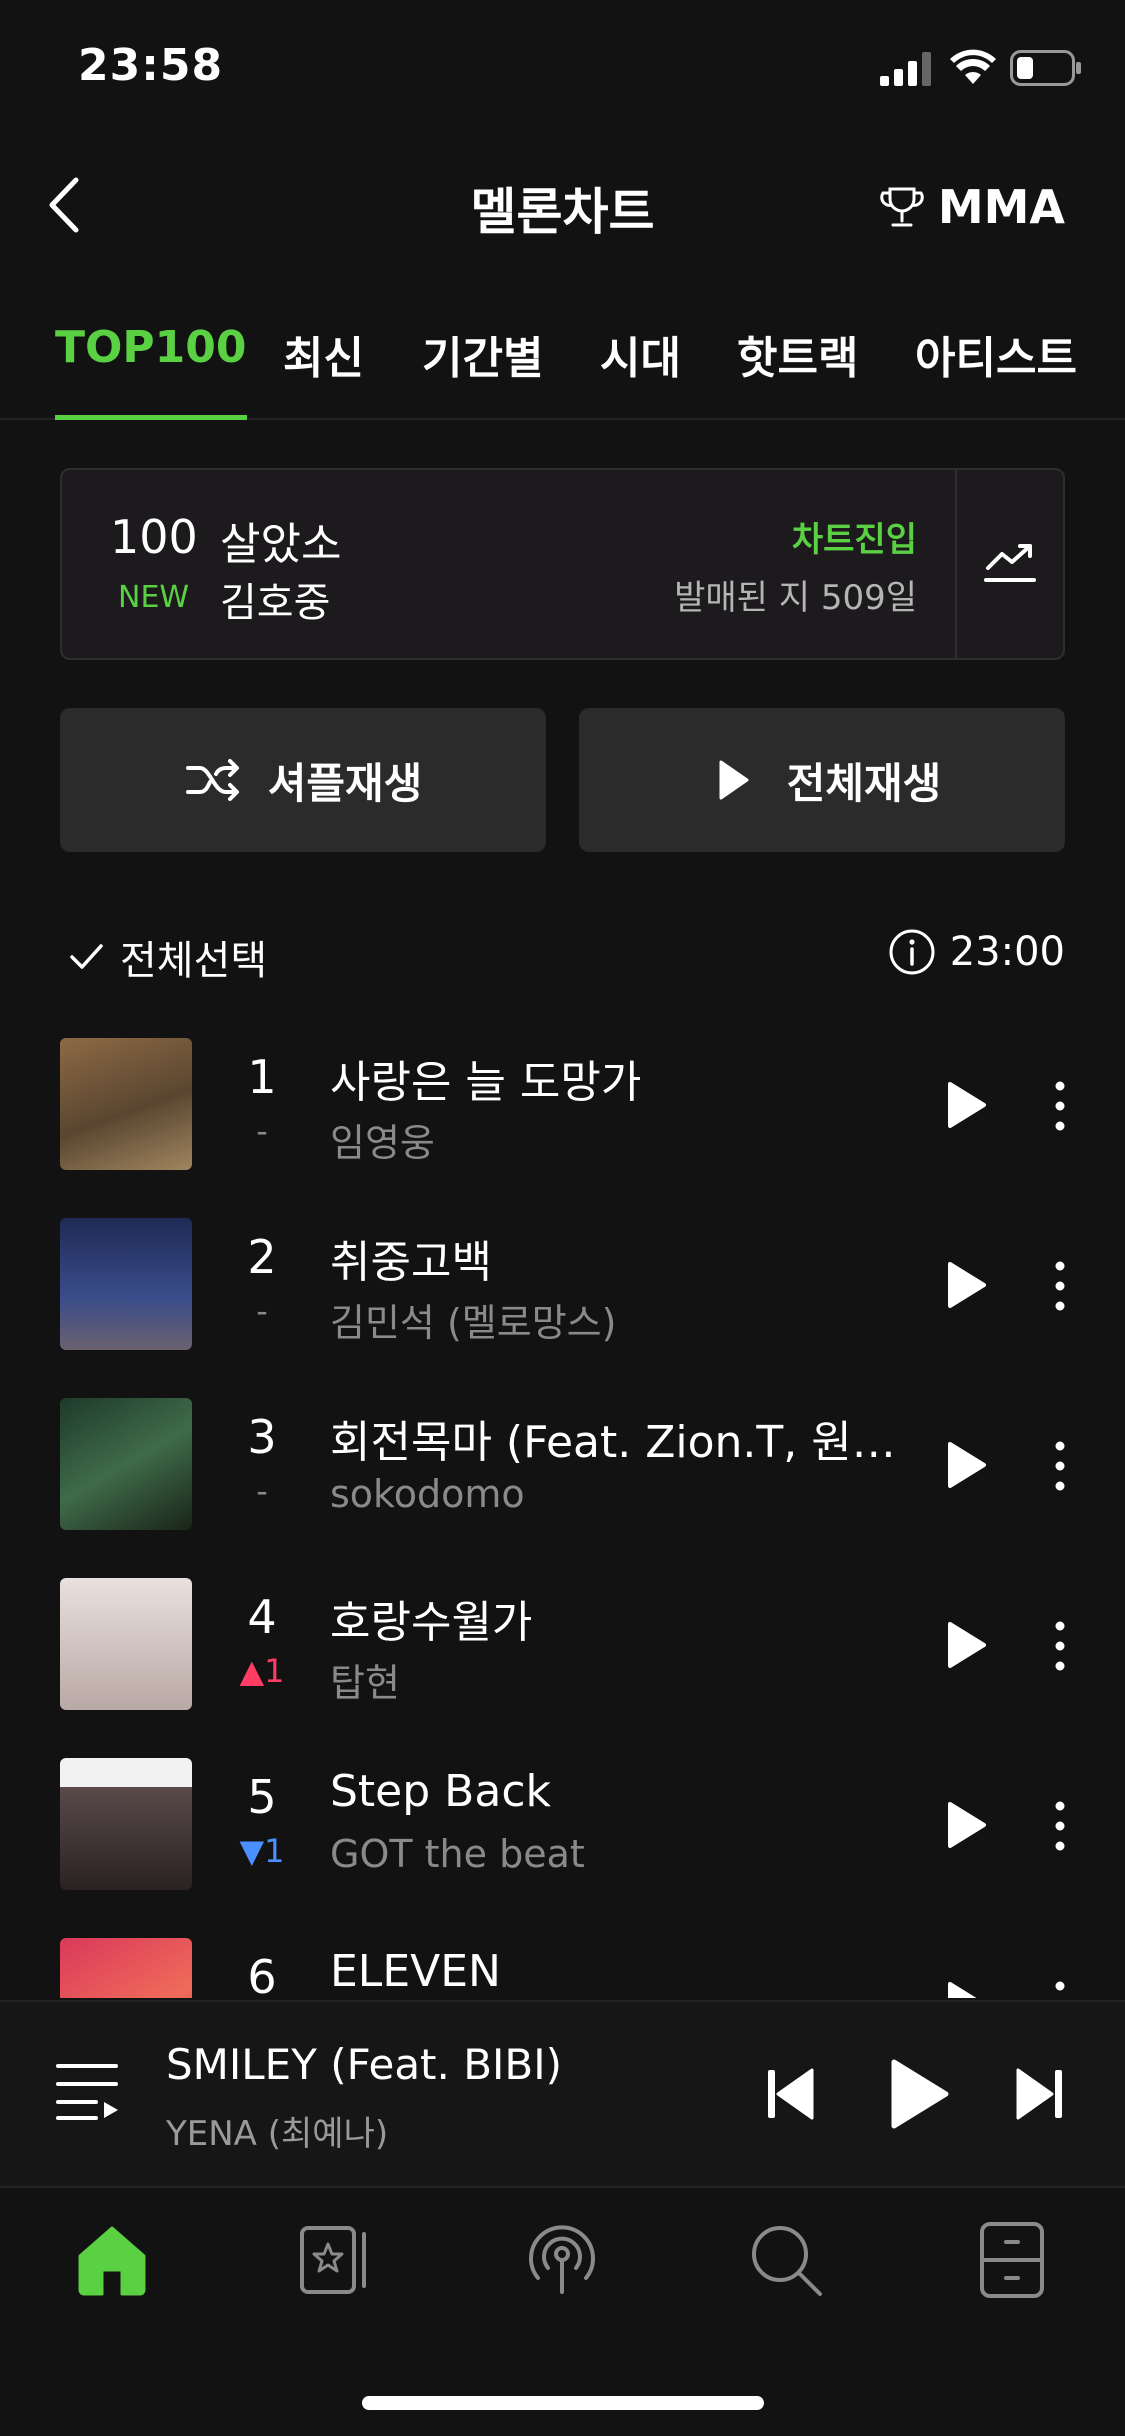  What do you see at coordinates (912, 952) in the screenshot?
I see `info-icon` at bounding box center [912, 952].